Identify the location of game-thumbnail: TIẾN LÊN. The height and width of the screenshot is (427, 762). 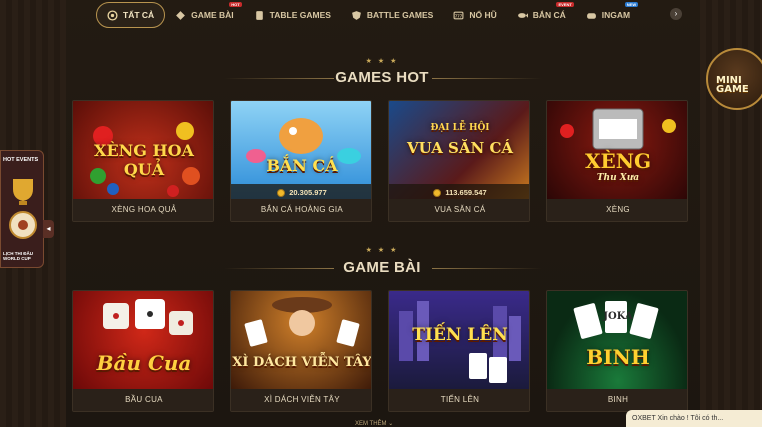
(459, 341).